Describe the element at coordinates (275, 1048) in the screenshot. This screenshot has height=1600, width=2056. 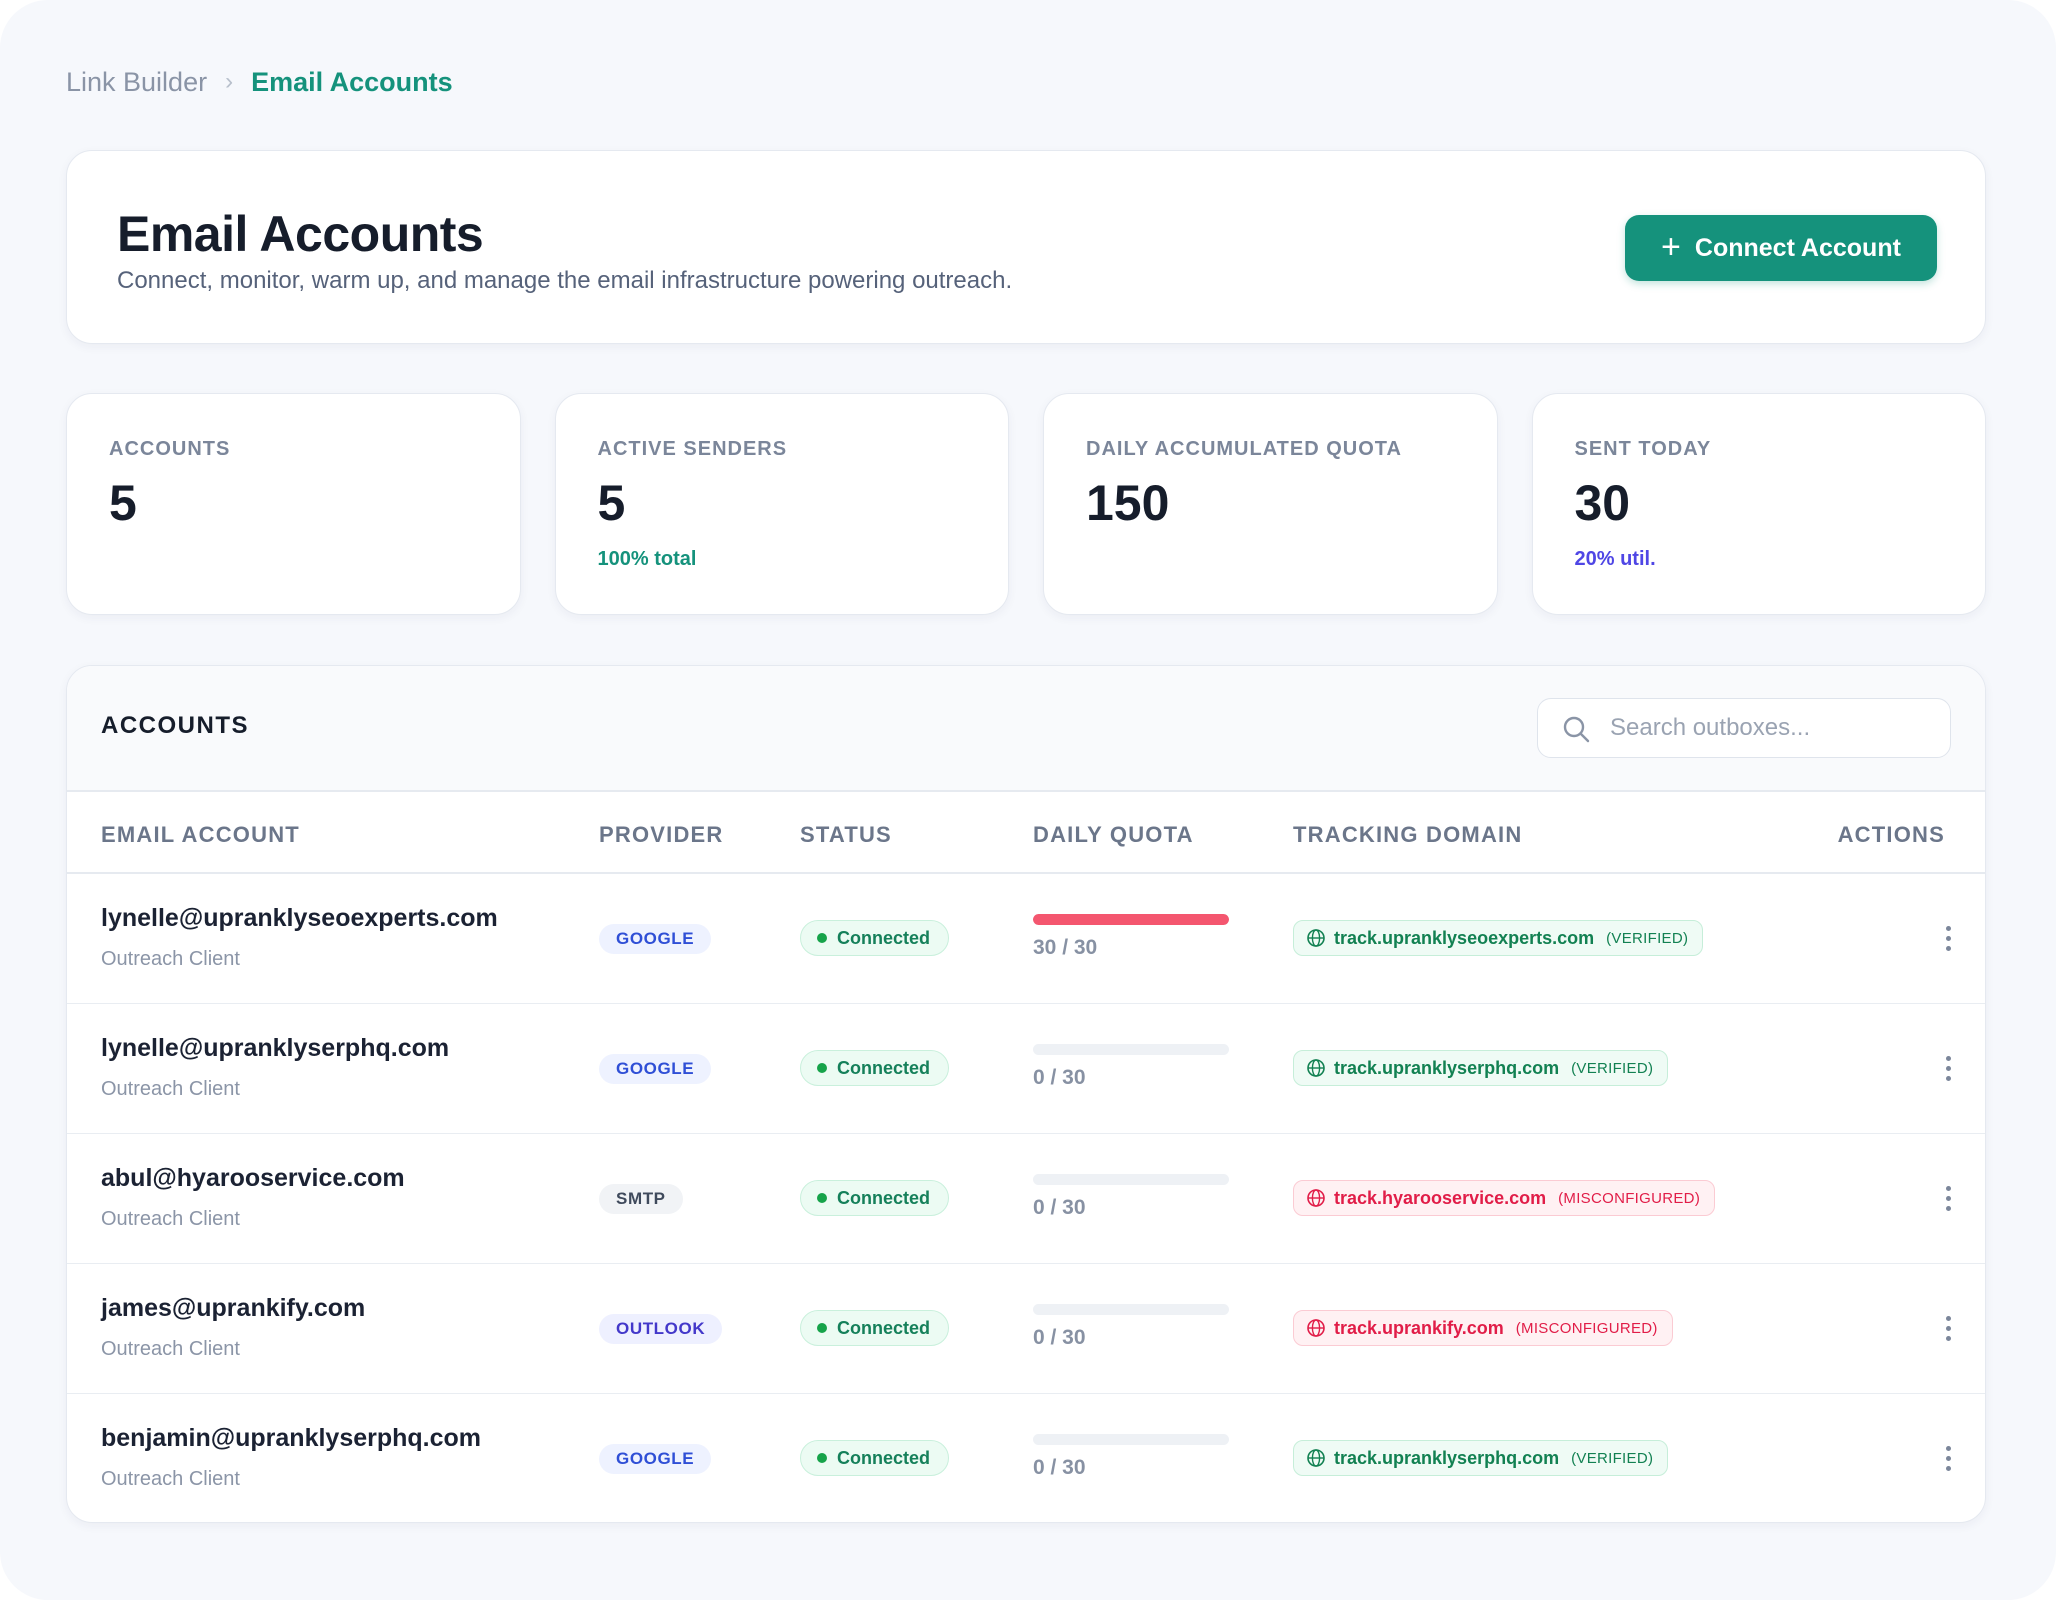
I see `email-address: lynelle@upranklyserphq.com` at that location.